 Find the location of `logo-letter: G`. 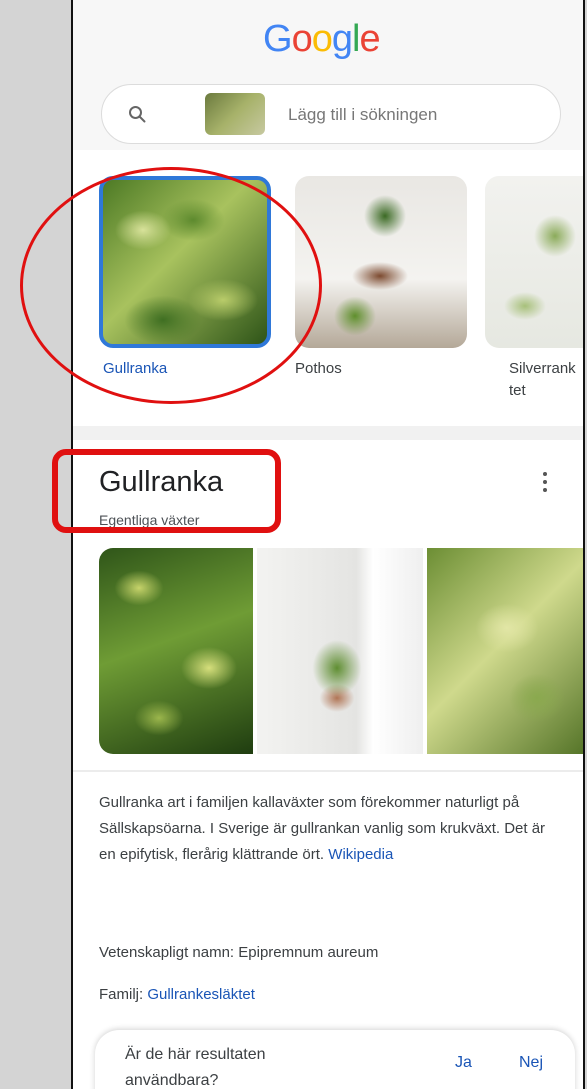

logo-letter: G is located at coordinates (278, 39).